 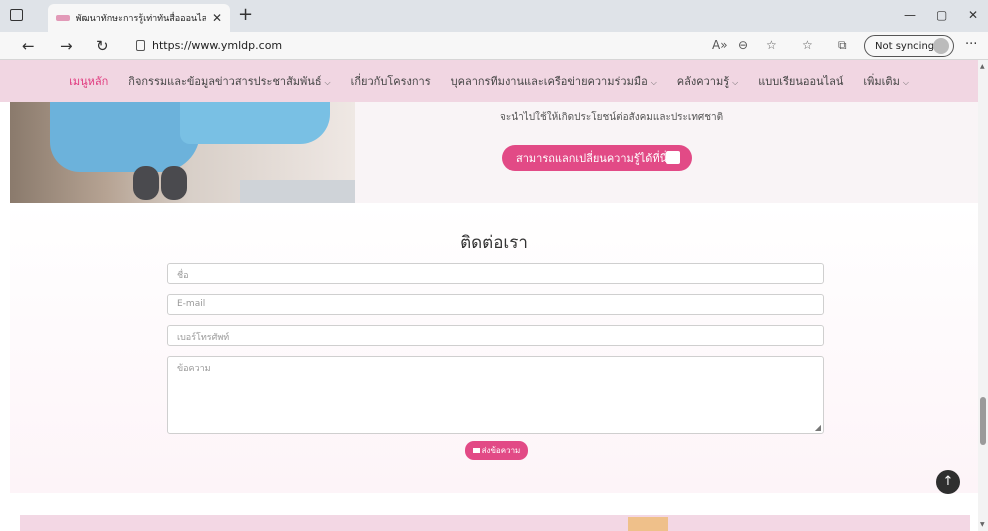 I want to click on scroll-down-icon: ▼, so click(x=982, y=524).